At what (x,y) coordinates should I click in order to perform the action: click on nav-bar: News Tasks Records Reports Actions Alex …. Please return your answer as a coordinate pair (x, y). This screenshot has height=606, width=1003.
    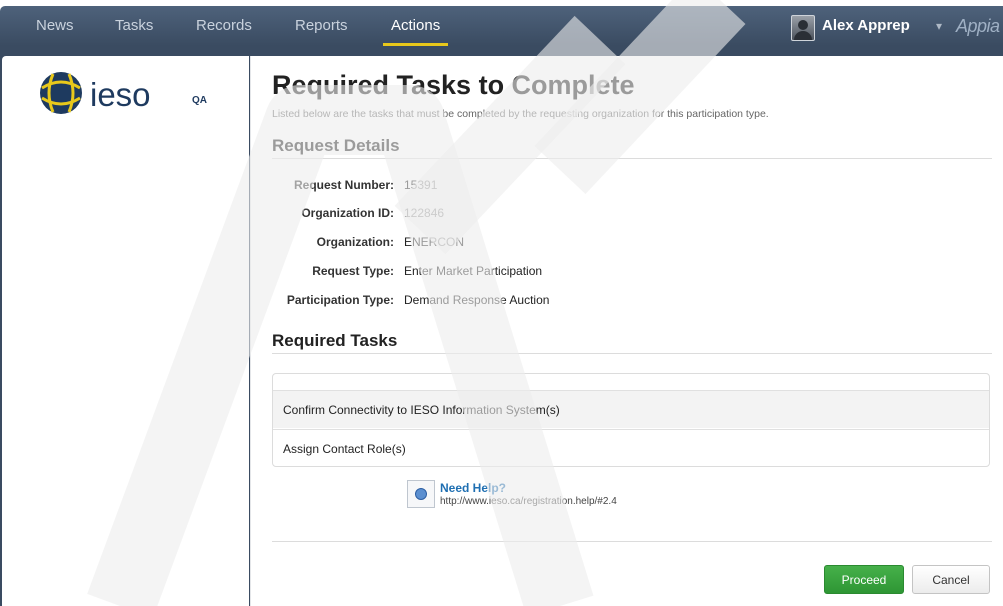
    Looking at the image, I should click on (501, 26).